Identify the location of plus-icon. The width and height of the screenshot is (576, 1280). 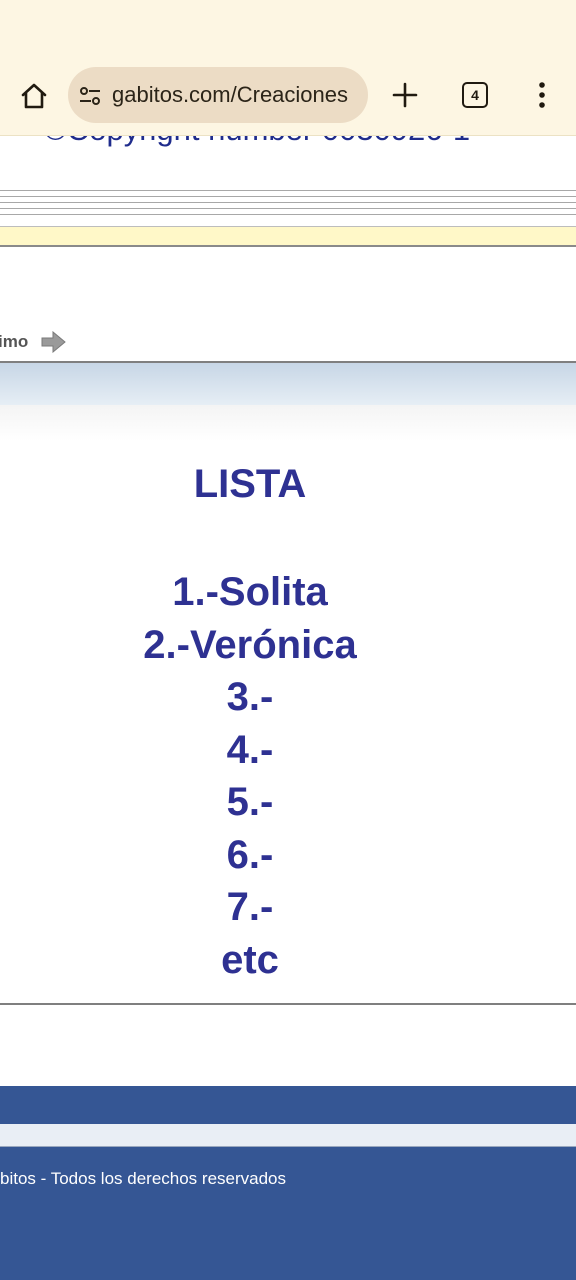
(405, 95).